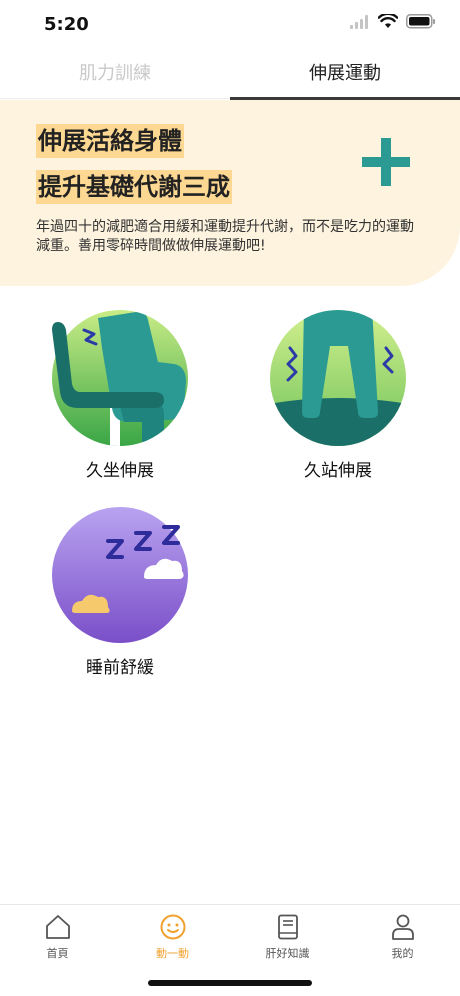  What do you see at coordinates (287, 953) in the screenshot?
I see `tabbar-label: 肝好知識` at bounding box center [287, 953].